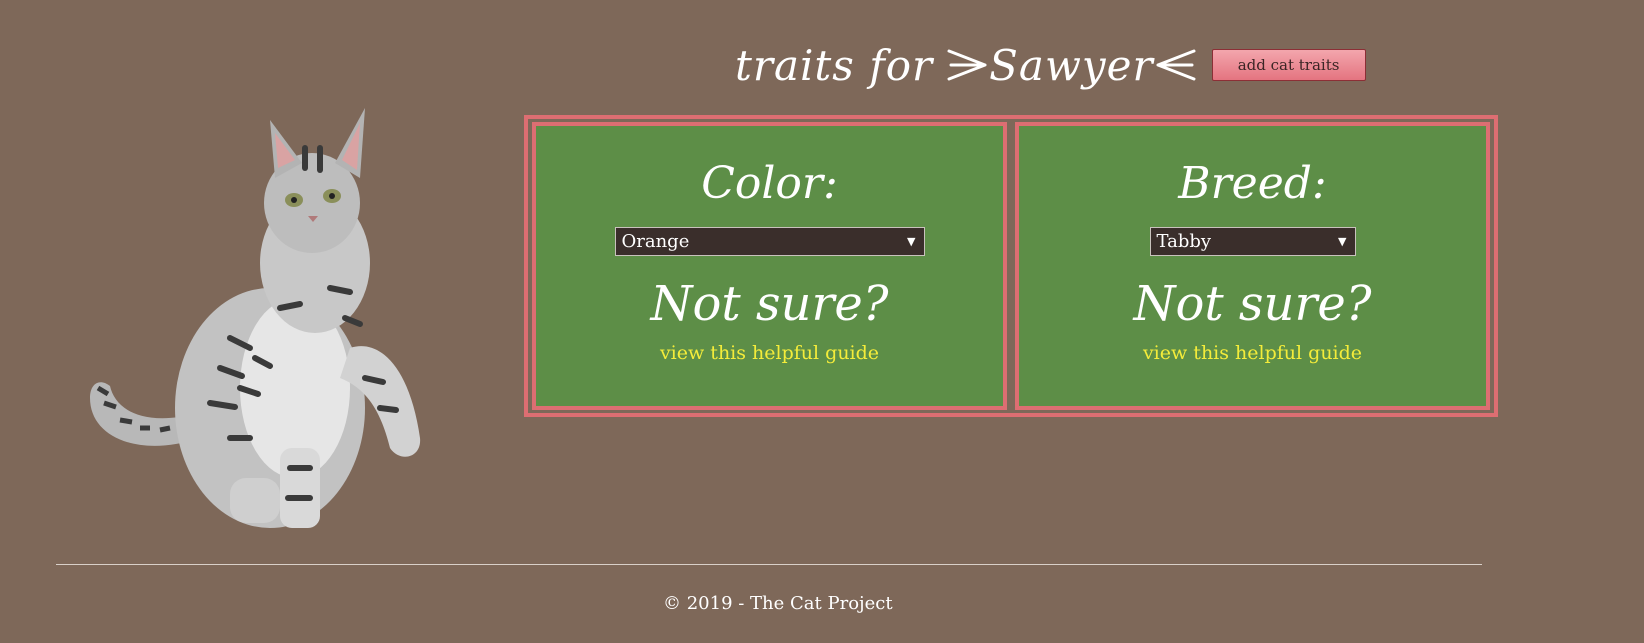 Image resolution: width=1644 pixels, height=643 pixels. Describe the element at coordinates (1176, 65) in the screenshot. I see `right-whiskers-icon` at that location.